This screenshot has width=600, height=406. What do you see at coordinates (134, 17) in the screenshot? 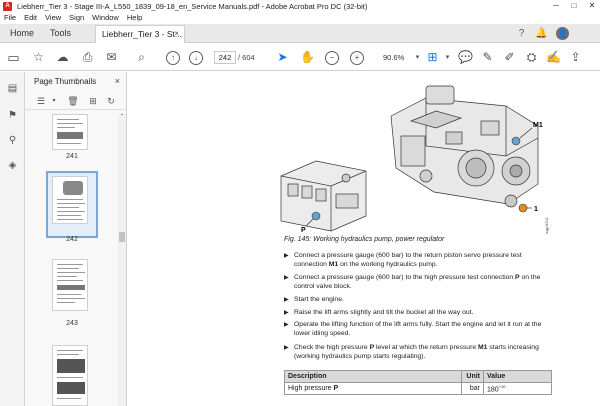
I see `menu-help: Help` at bounding box center [134, 17].